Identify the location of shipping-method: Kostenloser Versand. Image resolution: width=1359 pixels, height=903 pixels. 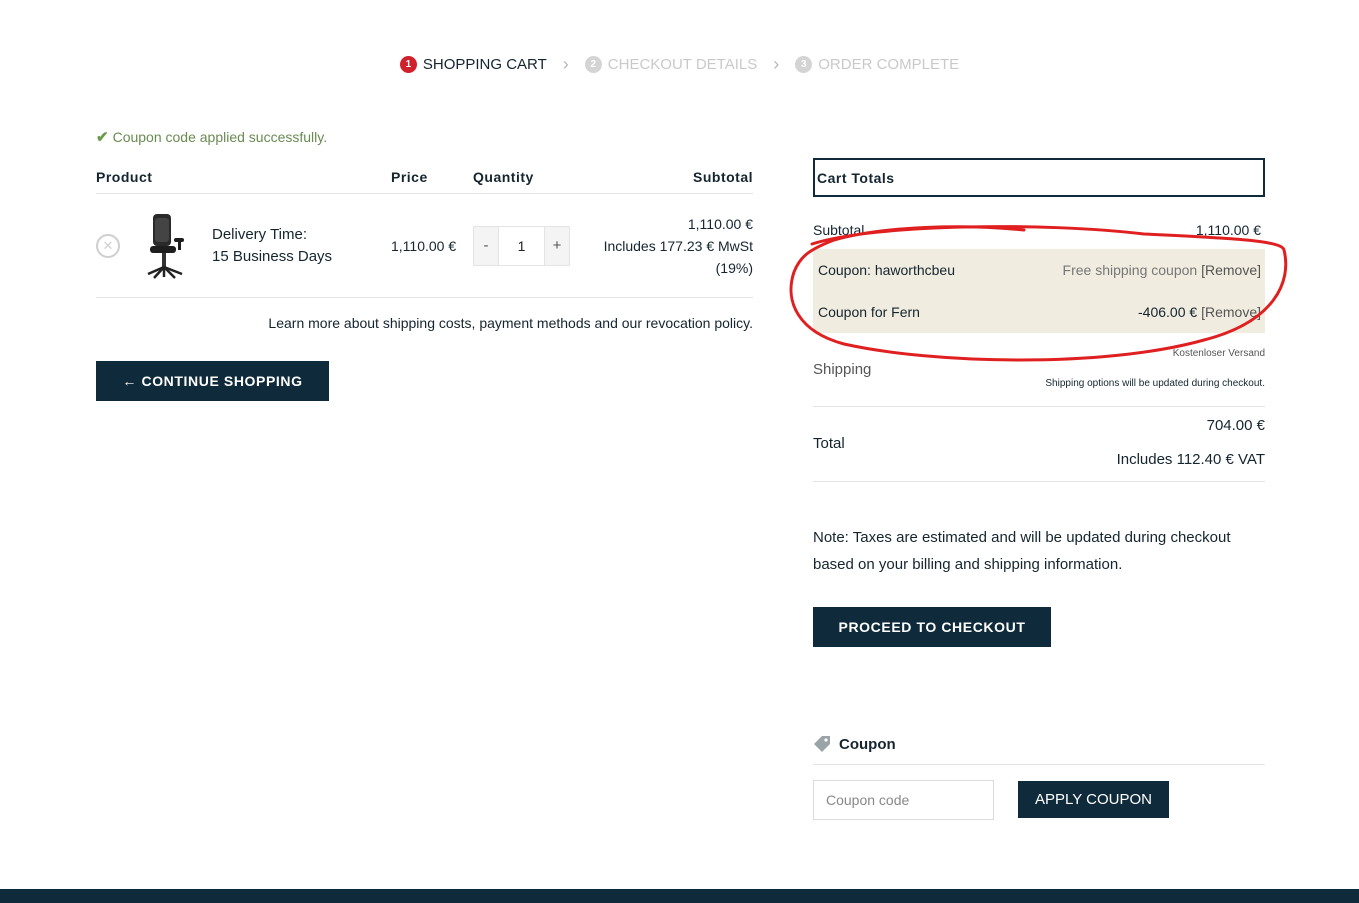
(1218, 353).